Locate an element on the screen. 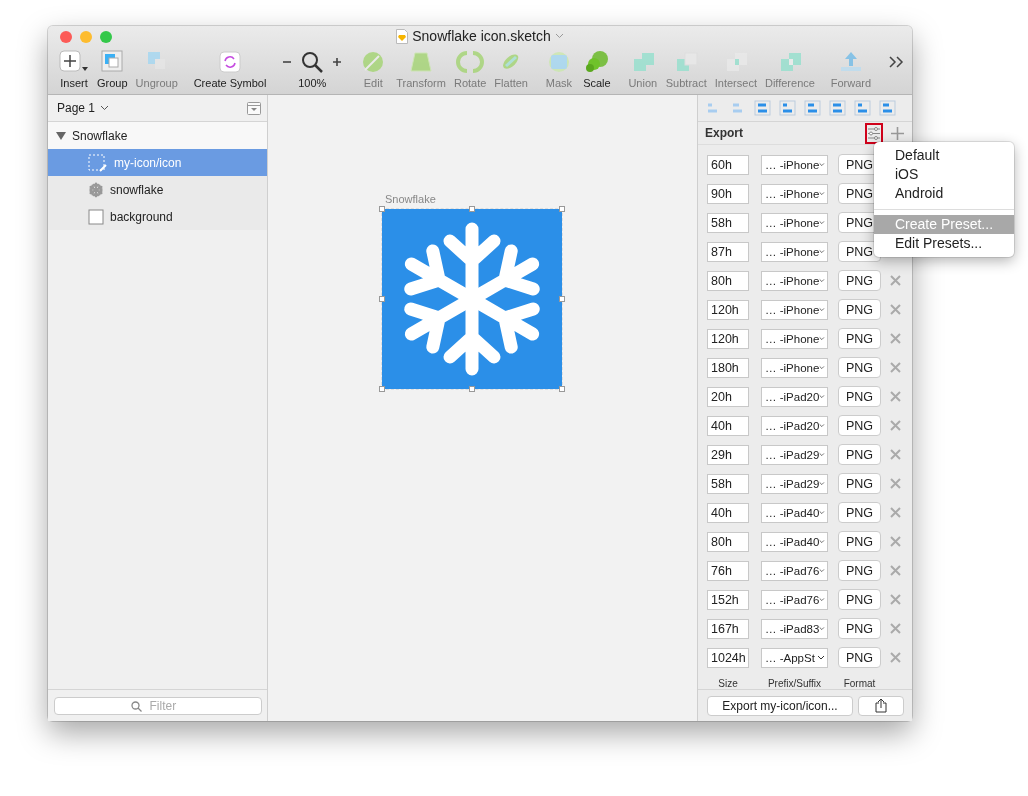  align-left-icon is located at coordinates (762, 107).